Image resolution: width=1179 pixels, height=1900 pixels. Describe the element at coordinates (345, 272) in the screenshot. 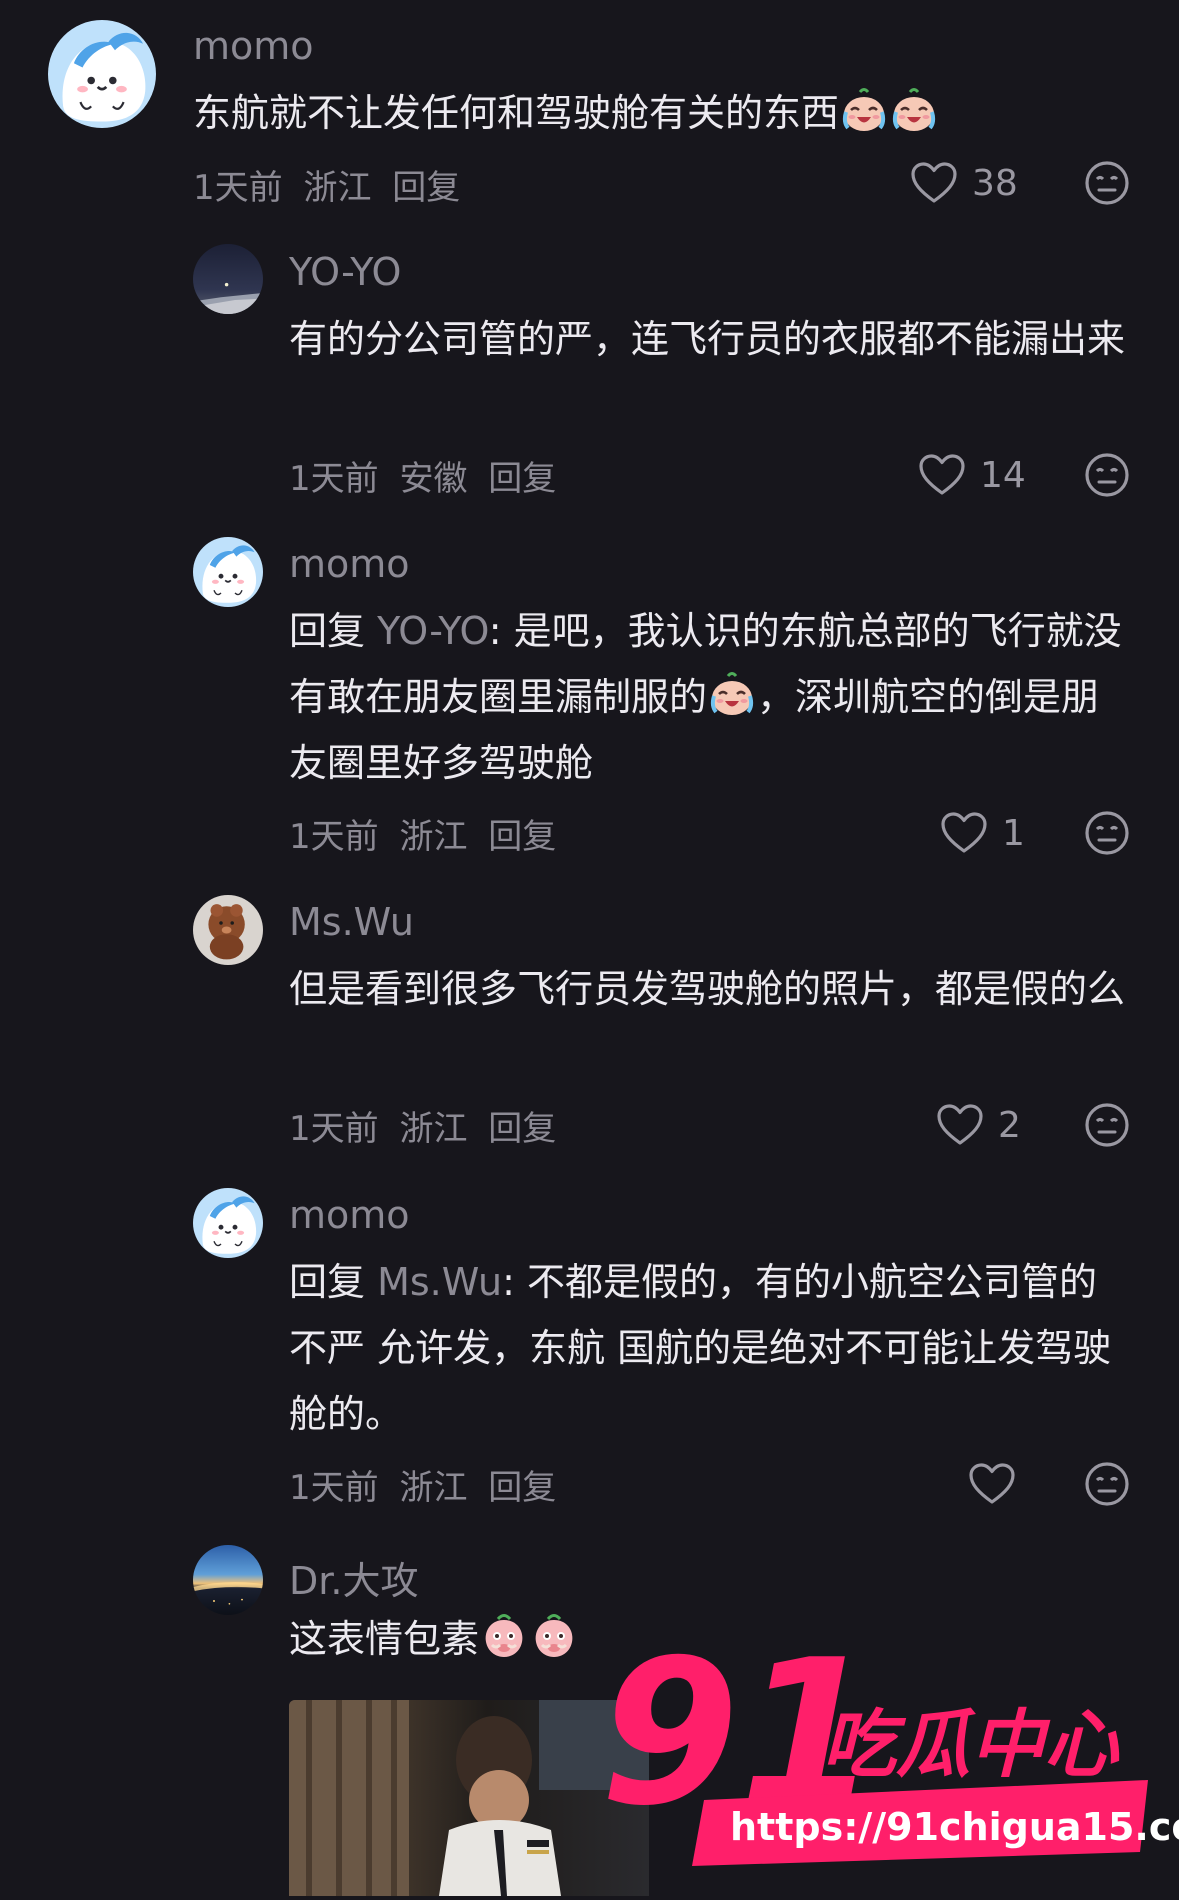

I see `username: YO-YO` at that location.